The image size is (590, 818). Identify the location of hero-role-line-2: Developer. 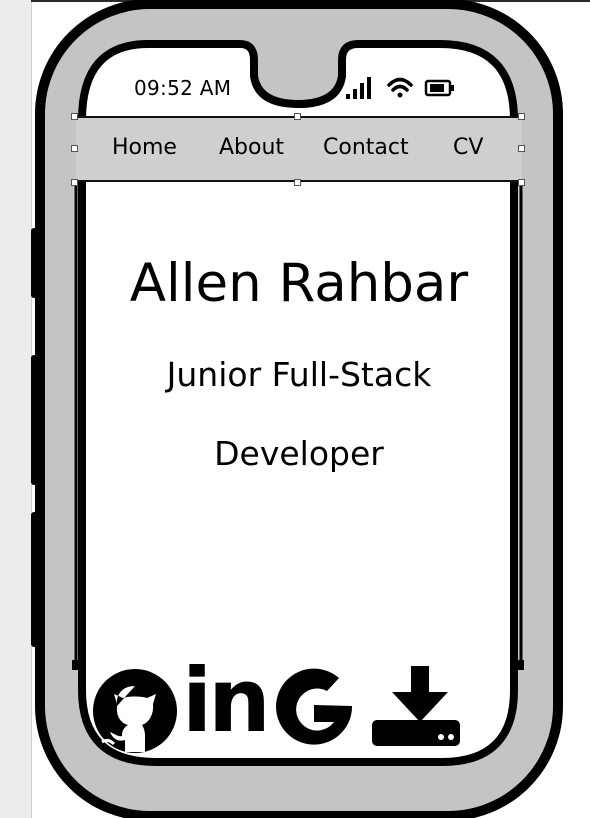
(299, 453).